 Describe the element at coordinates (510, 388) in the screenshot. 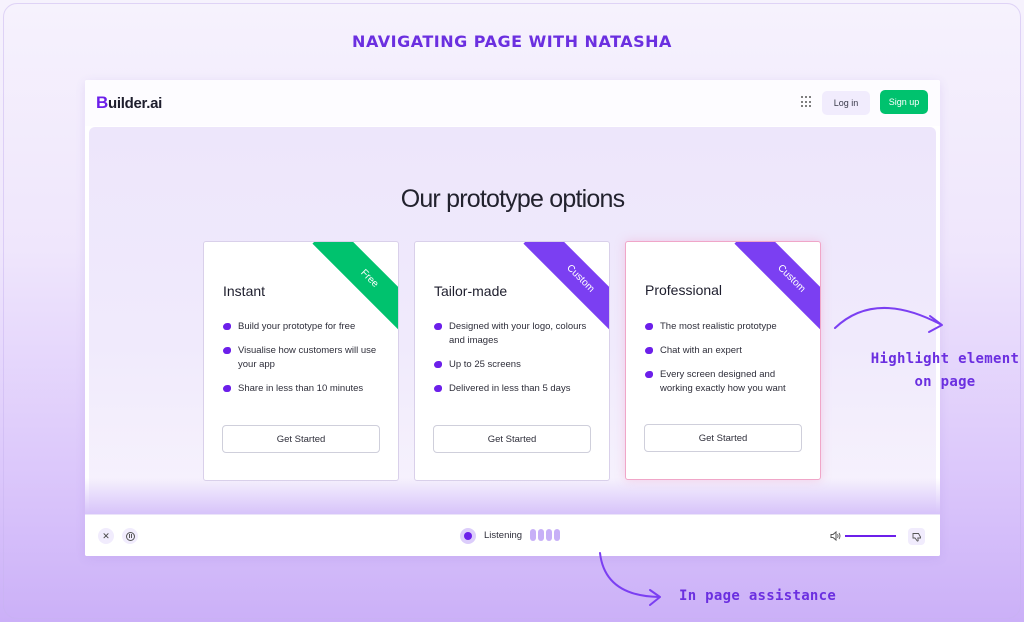

I see `feature-text: Delivered in less than 5 days` at that location.